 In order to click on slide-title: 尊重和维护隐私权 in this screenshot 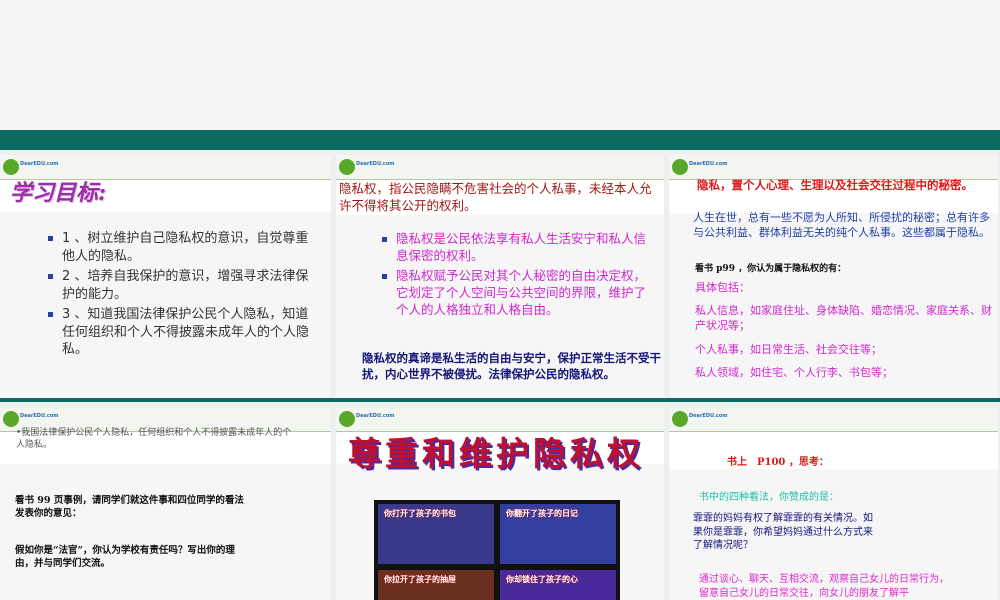, I will do `click(496, 453)`.